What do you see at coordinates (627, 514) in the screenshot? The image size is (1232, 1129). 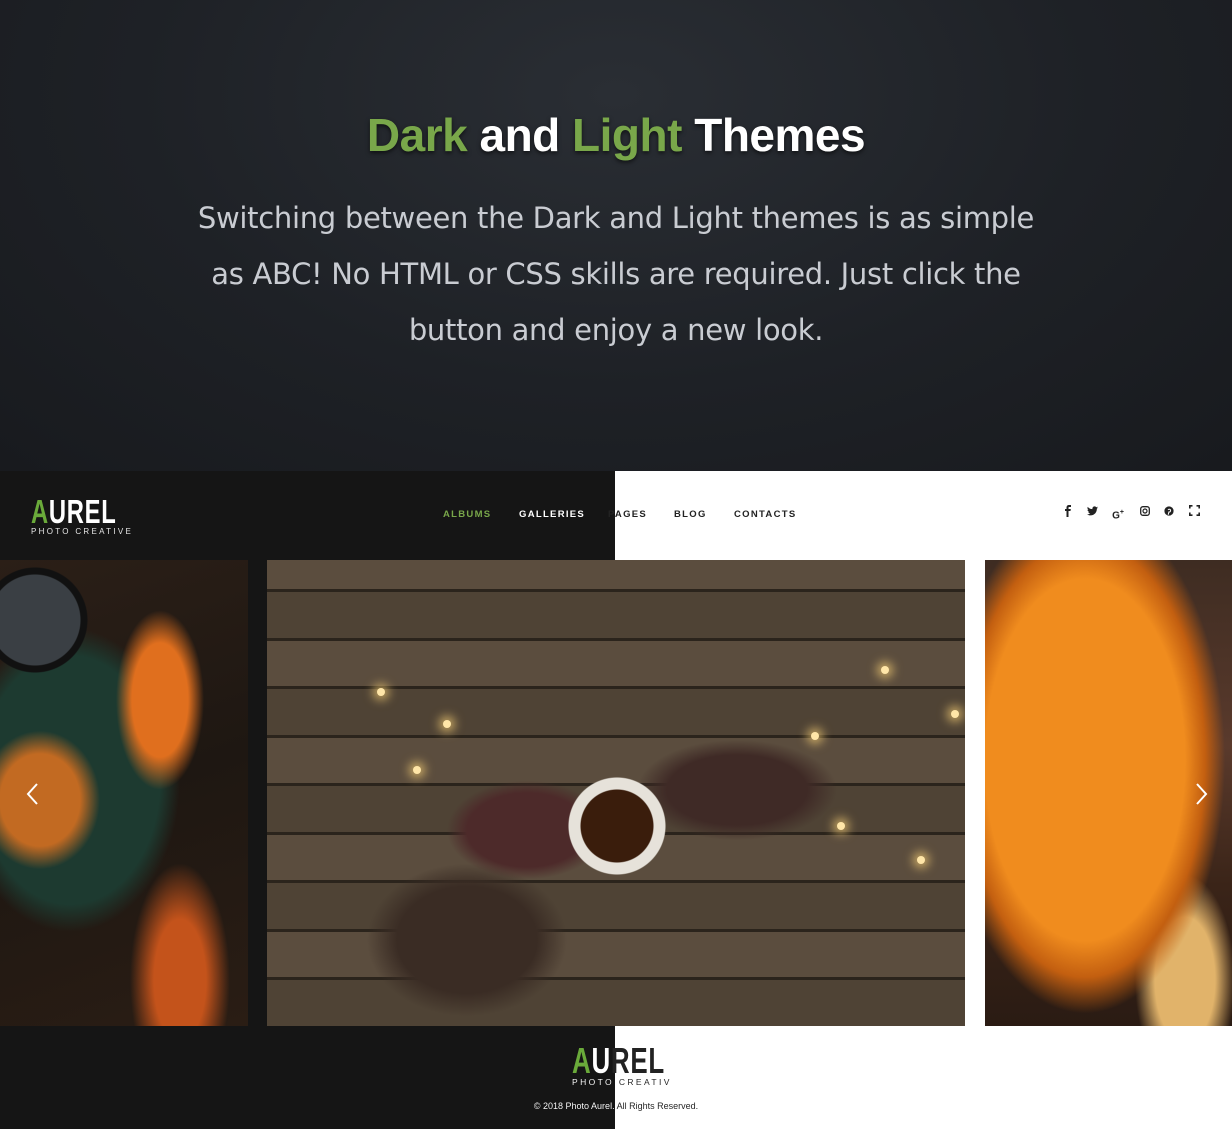 I see `nav-item-pages: PAGES` at bounding box center [627, 514].